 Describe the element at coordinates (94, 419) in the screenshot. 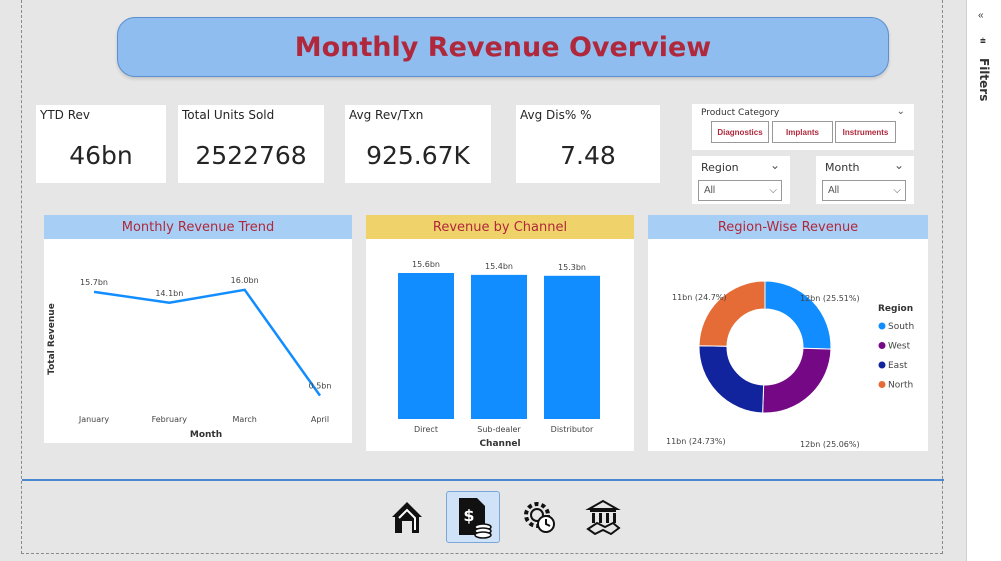

I see `x-tick-label: January` at that location.